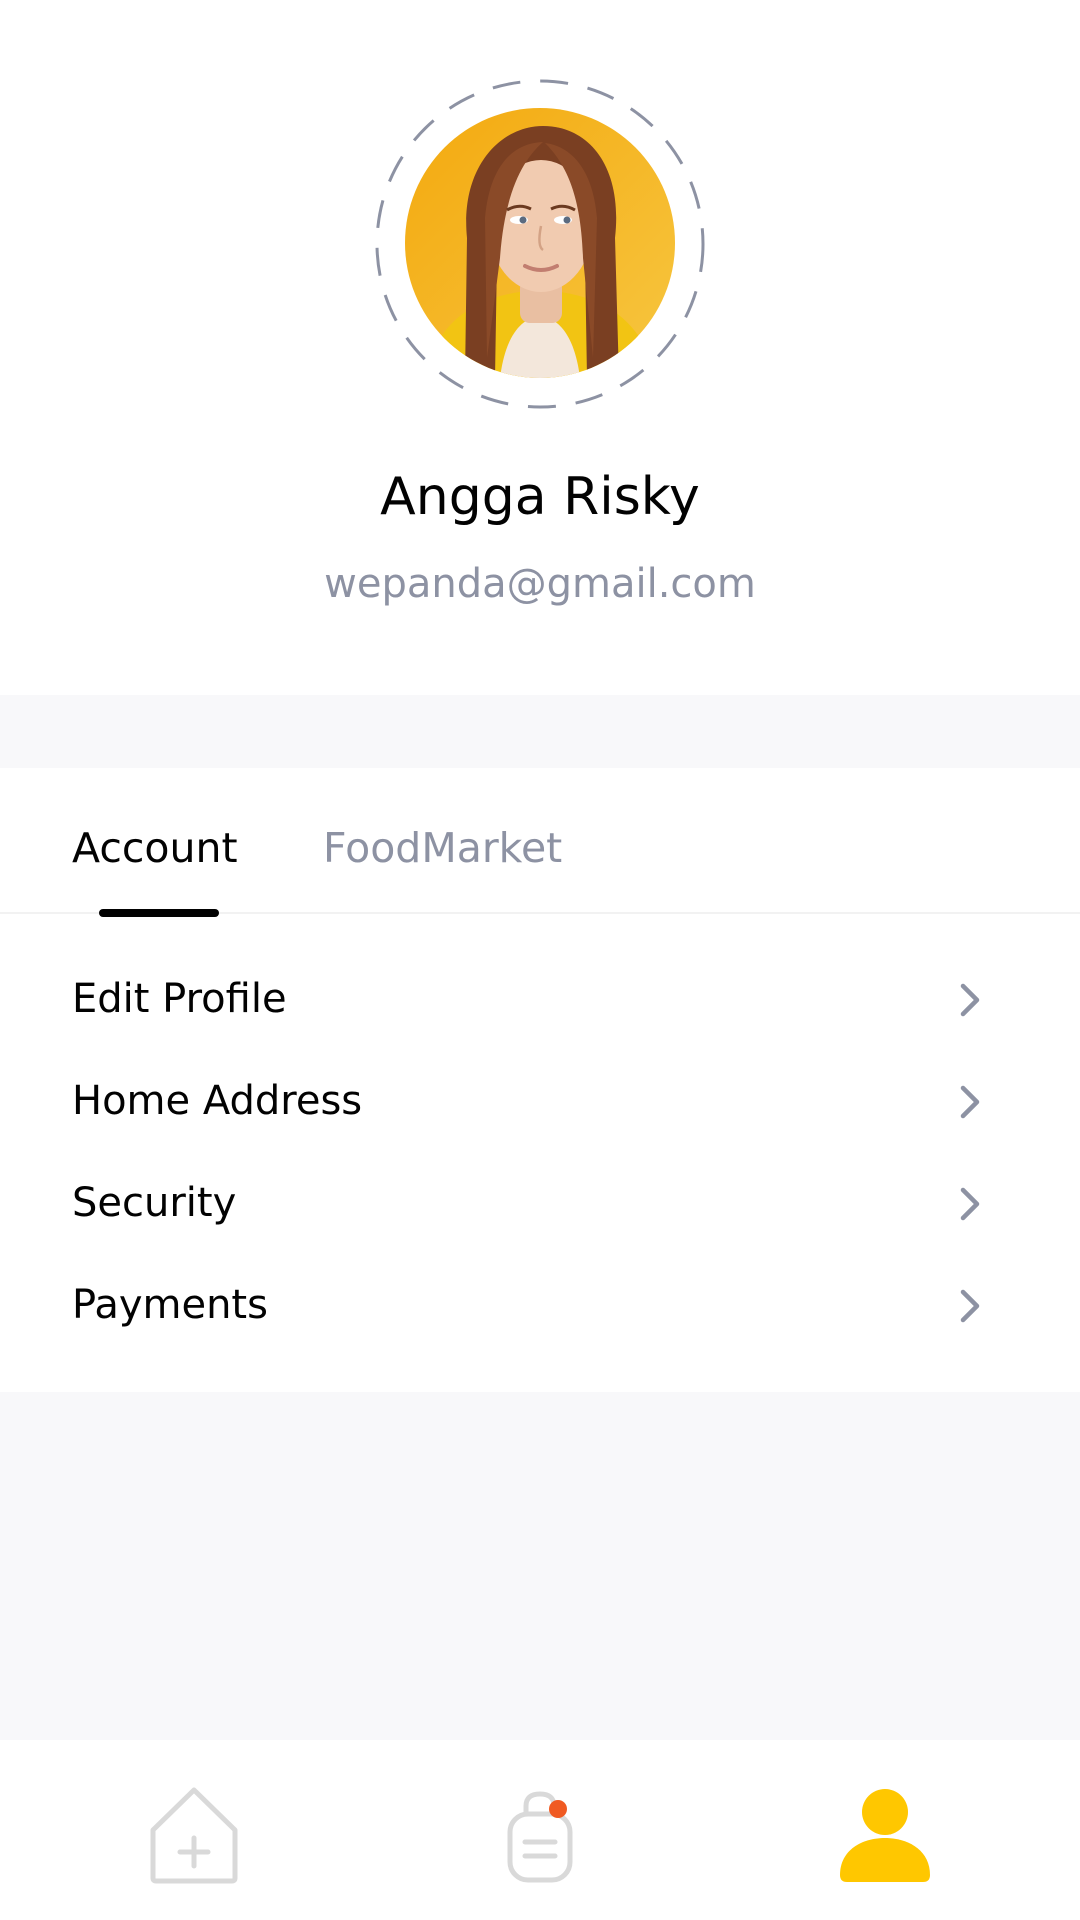 This screenshot has height=1920, width=1080. What do you see at coordinates (155, 848) in the screenshot?
I see `tab-account: Account` at bounding box center [155, 848].